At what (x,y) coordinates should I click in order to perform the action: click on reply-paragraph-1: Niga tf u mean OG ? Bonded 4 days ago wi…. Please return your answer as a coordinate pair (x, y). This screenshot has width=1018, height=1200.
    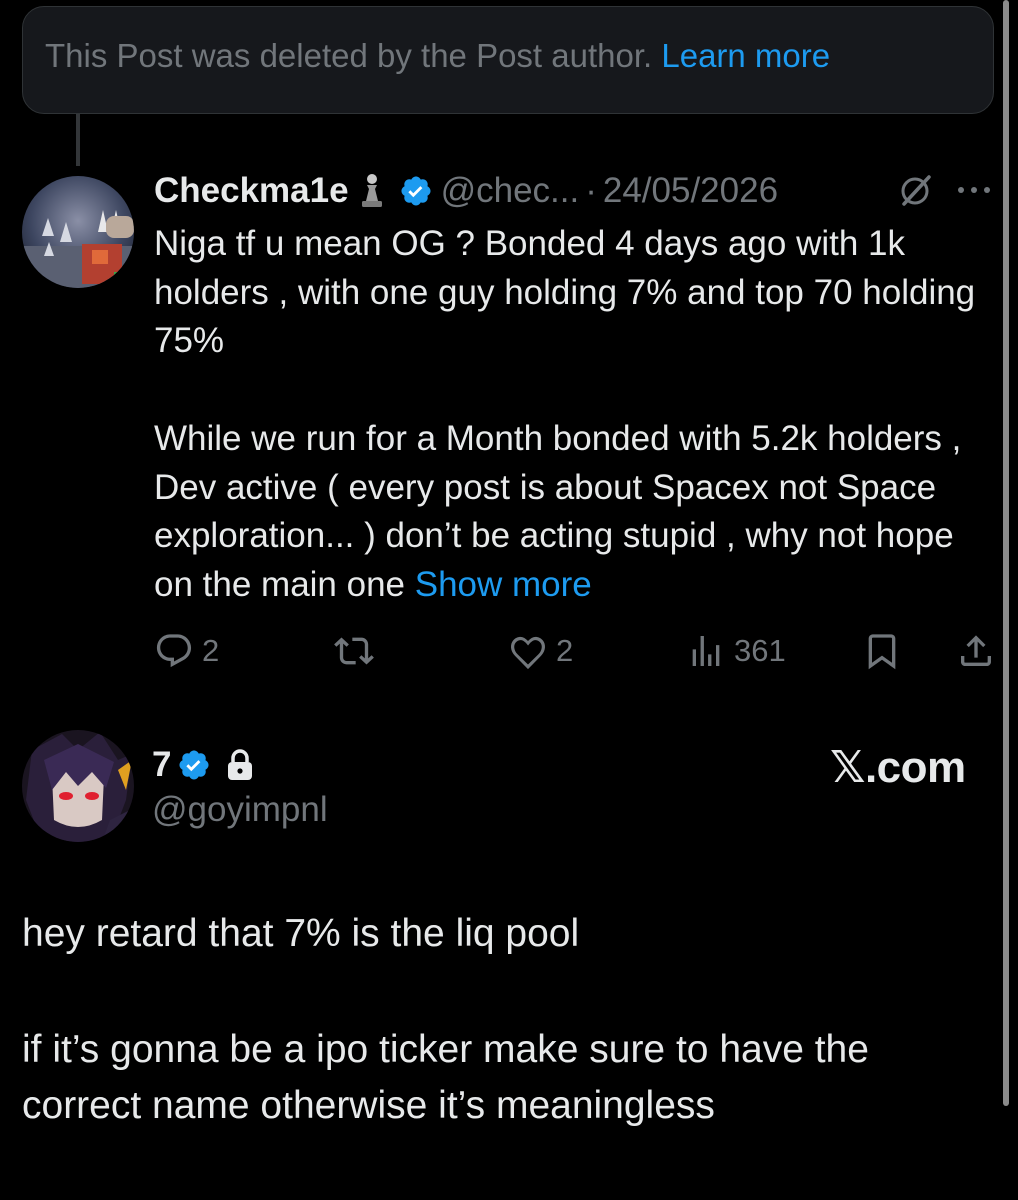
    Looking at the image, I should click on (565, 292).